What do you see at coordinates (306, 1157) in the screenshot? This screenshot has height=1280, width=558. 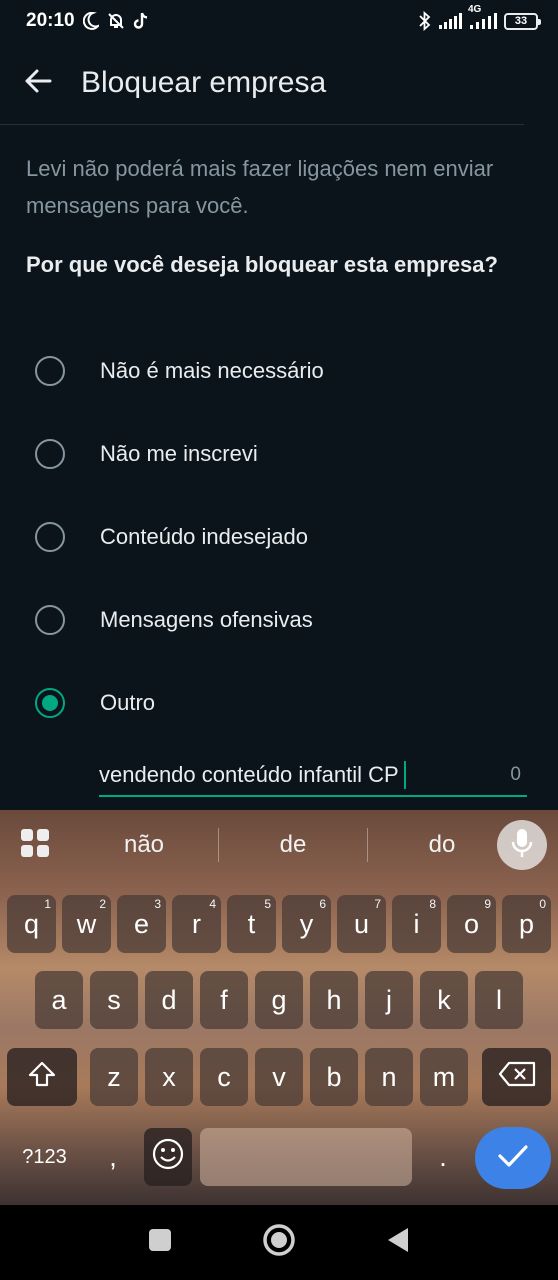 I see `space-key` at bounding box center [306, 1157].